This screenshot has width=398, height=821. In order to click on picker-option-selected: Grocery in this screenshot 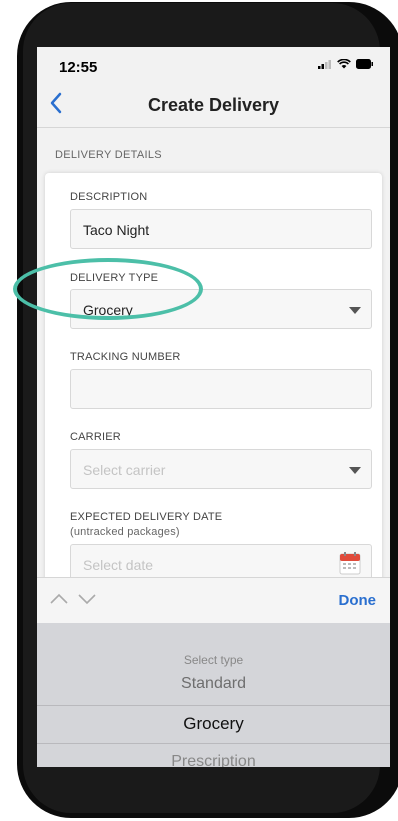, I will do `click(213, 724)`.